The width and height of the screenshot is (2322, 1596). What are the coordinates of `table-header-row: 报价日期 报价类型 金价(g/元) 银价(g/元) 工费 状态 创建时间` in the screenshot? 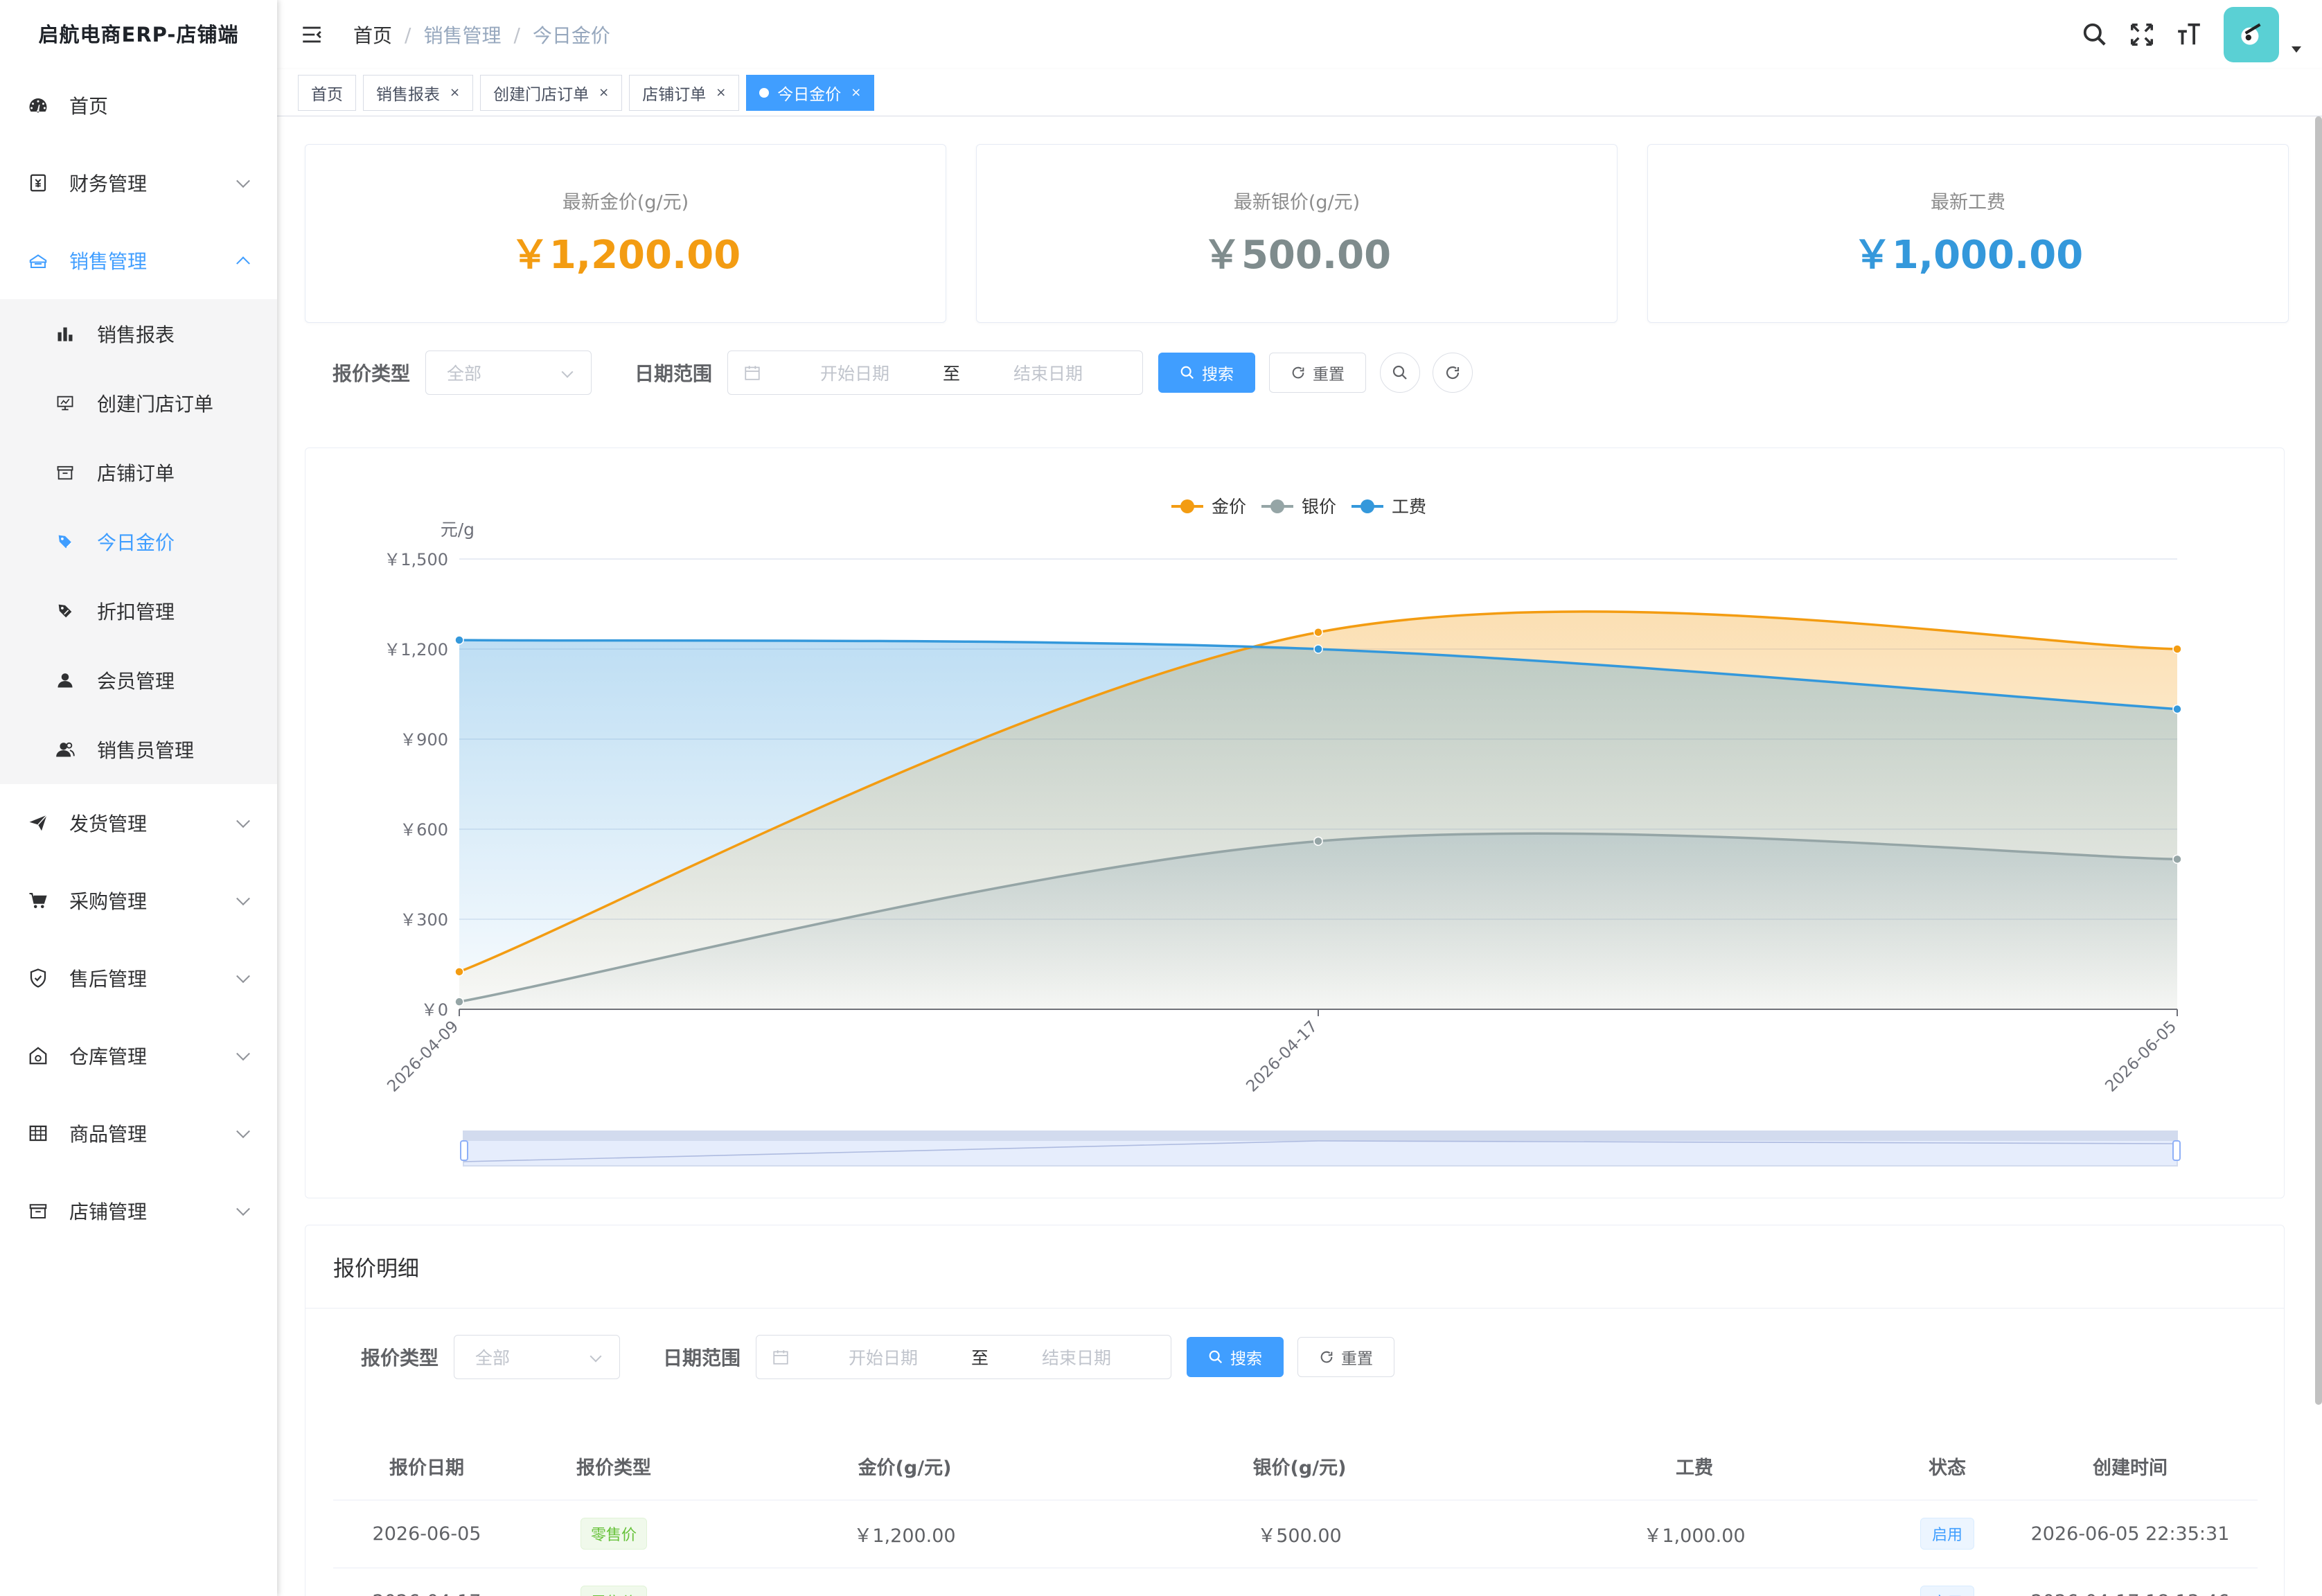 It's located at (1295, 1466).